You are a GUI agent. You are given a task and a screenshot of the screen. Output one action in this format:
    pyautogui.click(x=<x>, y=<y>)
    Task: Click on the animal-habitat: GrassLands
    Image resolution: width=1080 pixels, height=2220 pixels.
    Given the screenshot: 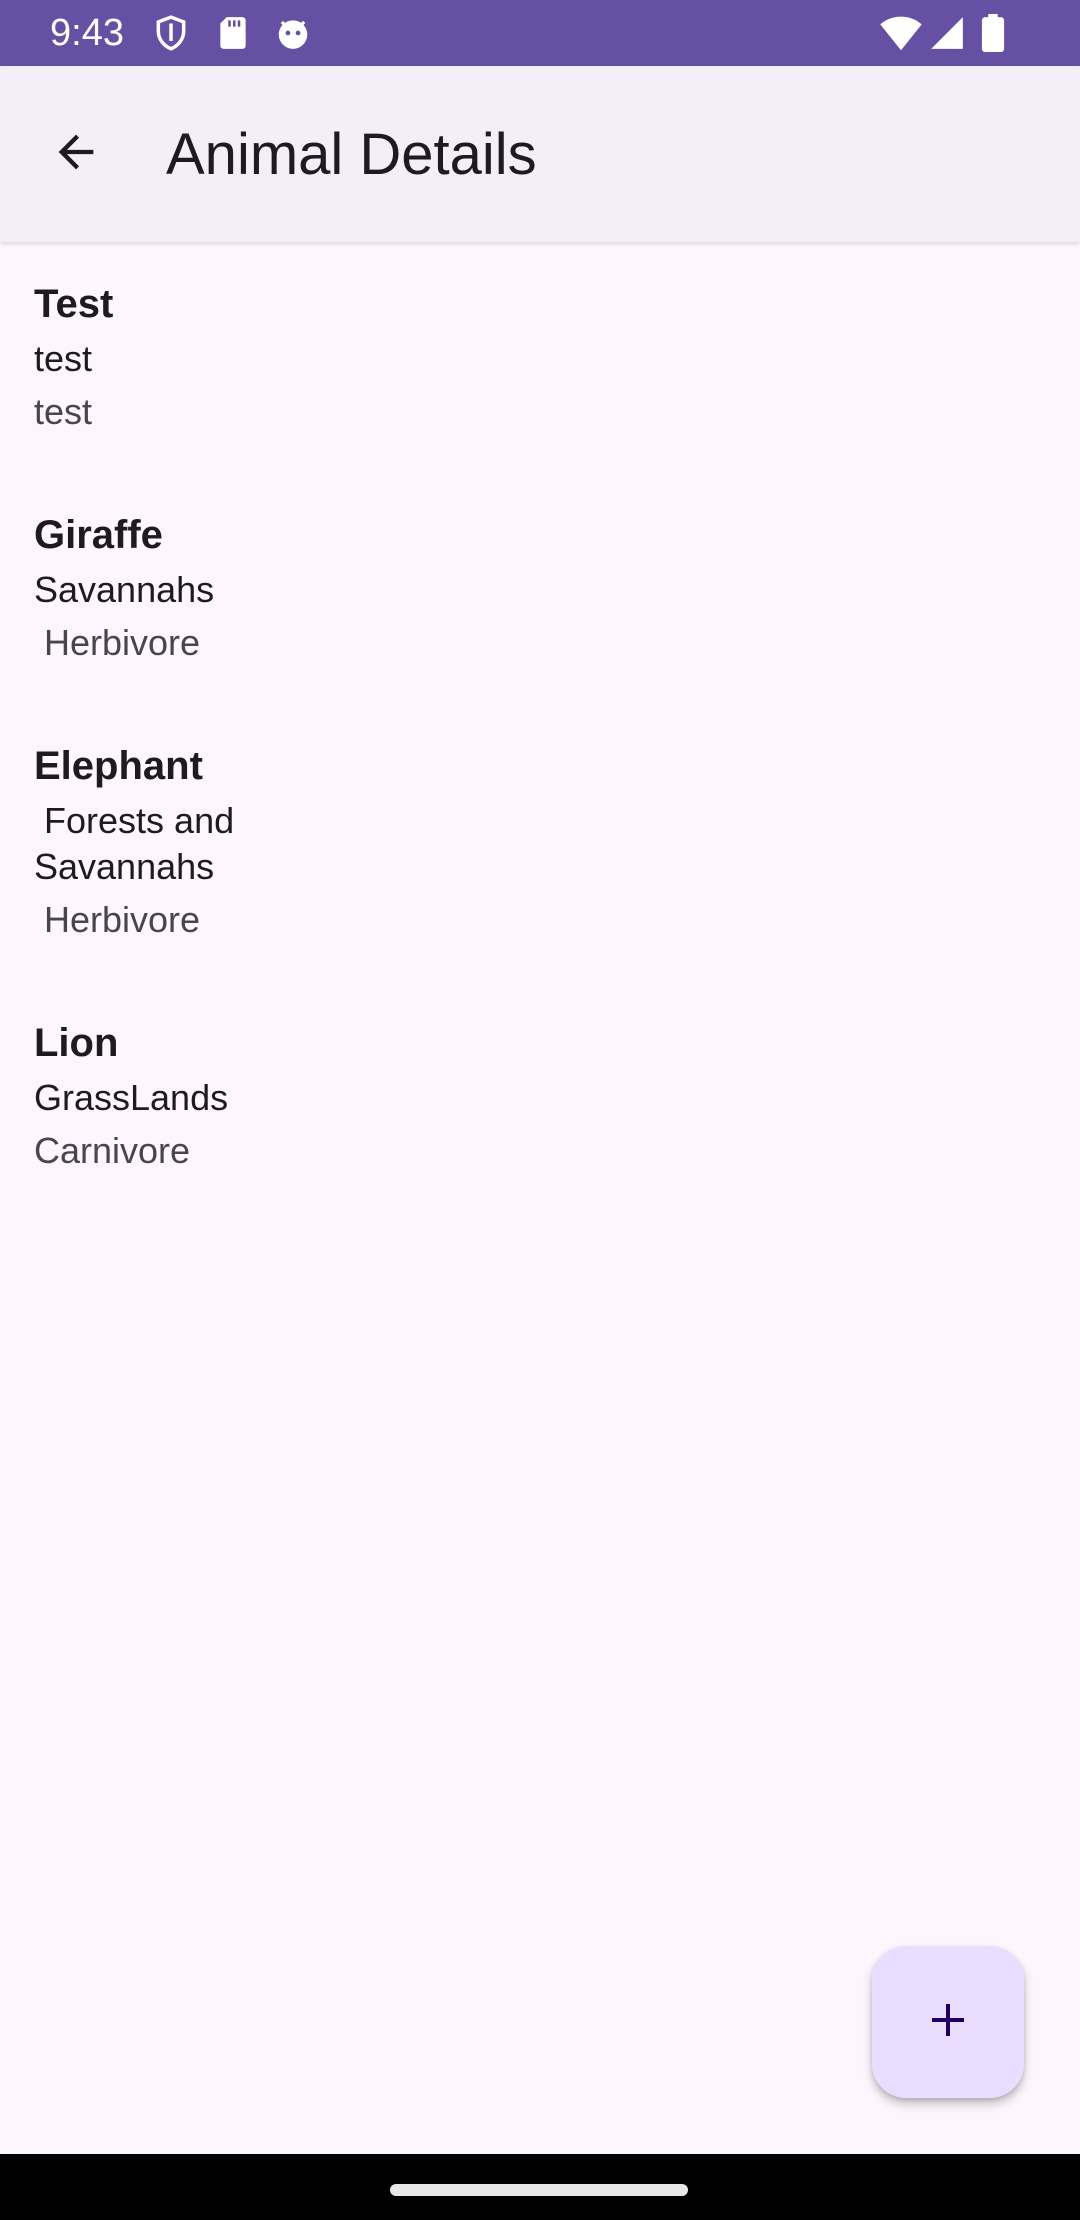 What is the action you would take?
    pyautogui.click(x=131, y=1097)
    